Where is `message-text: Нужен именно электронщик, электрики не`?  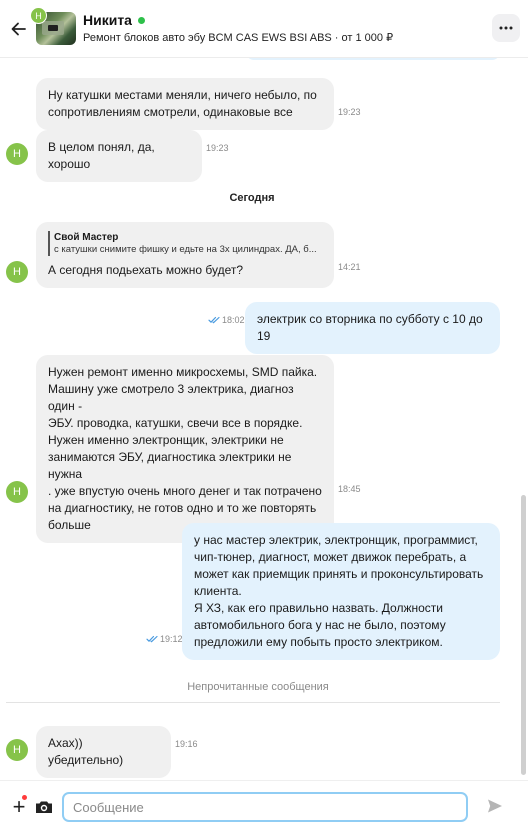
message-text: Нужен именно электронщик, электрики не is located at coordinates (166, 440).